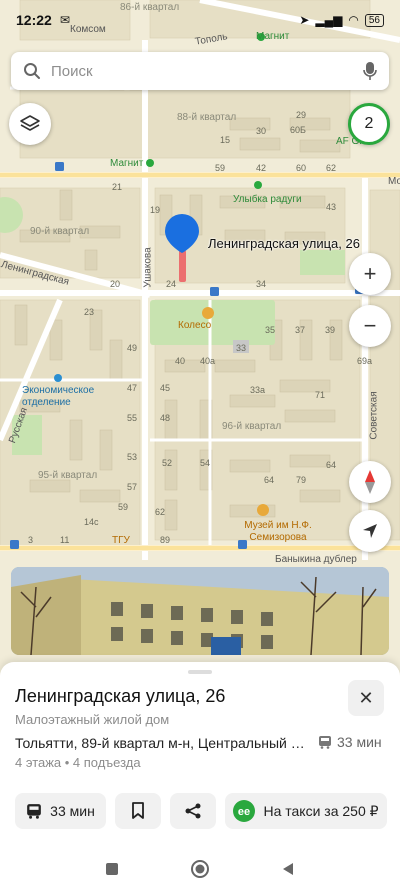 This screenshot has width=400, height=889. What do you see at coordinates (316, 559) in the screenshot?
I see `street-label: Баныкина дублер` at bounding box center [316, 559].